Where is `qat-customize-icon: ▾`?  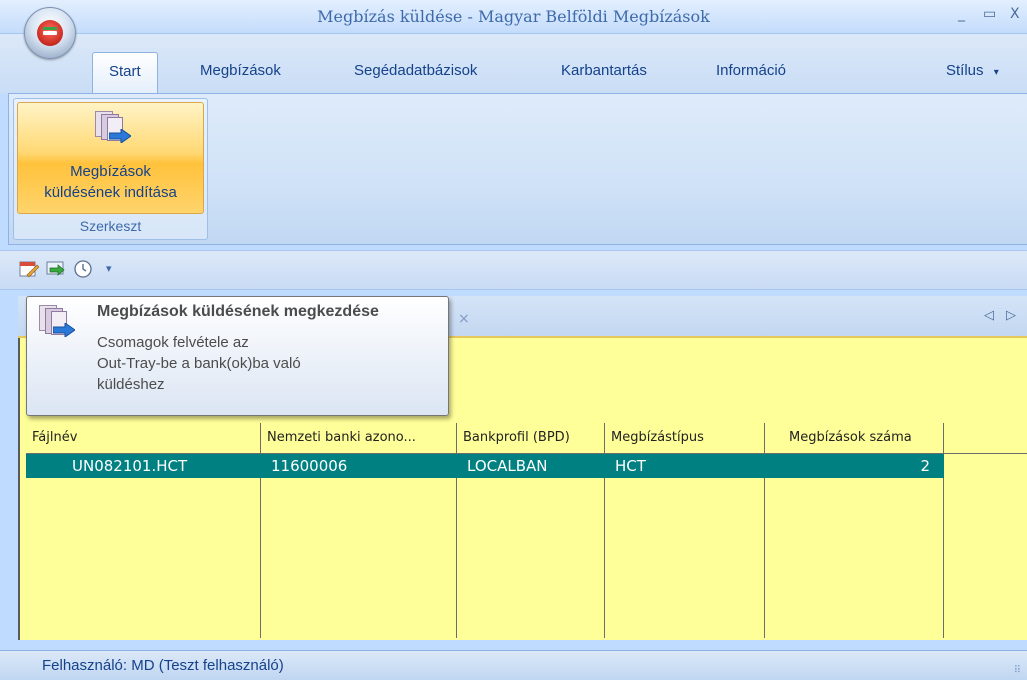
qat-customize-icon: ▾ is located at coordinates (109, 268).